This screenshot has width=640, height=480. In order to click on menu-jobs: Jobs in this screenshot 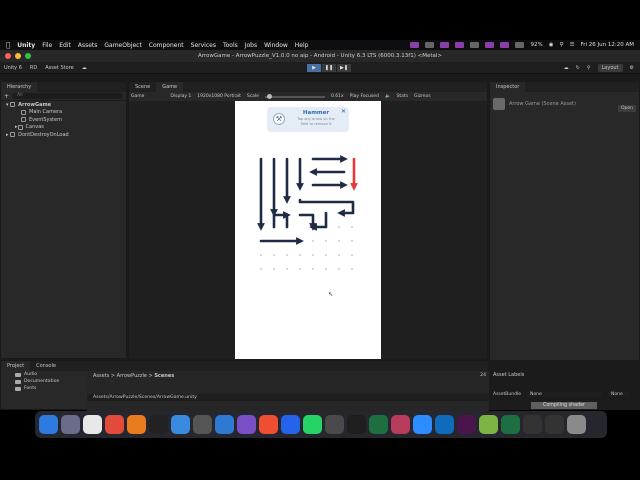, I will do `click(251, 45)`.